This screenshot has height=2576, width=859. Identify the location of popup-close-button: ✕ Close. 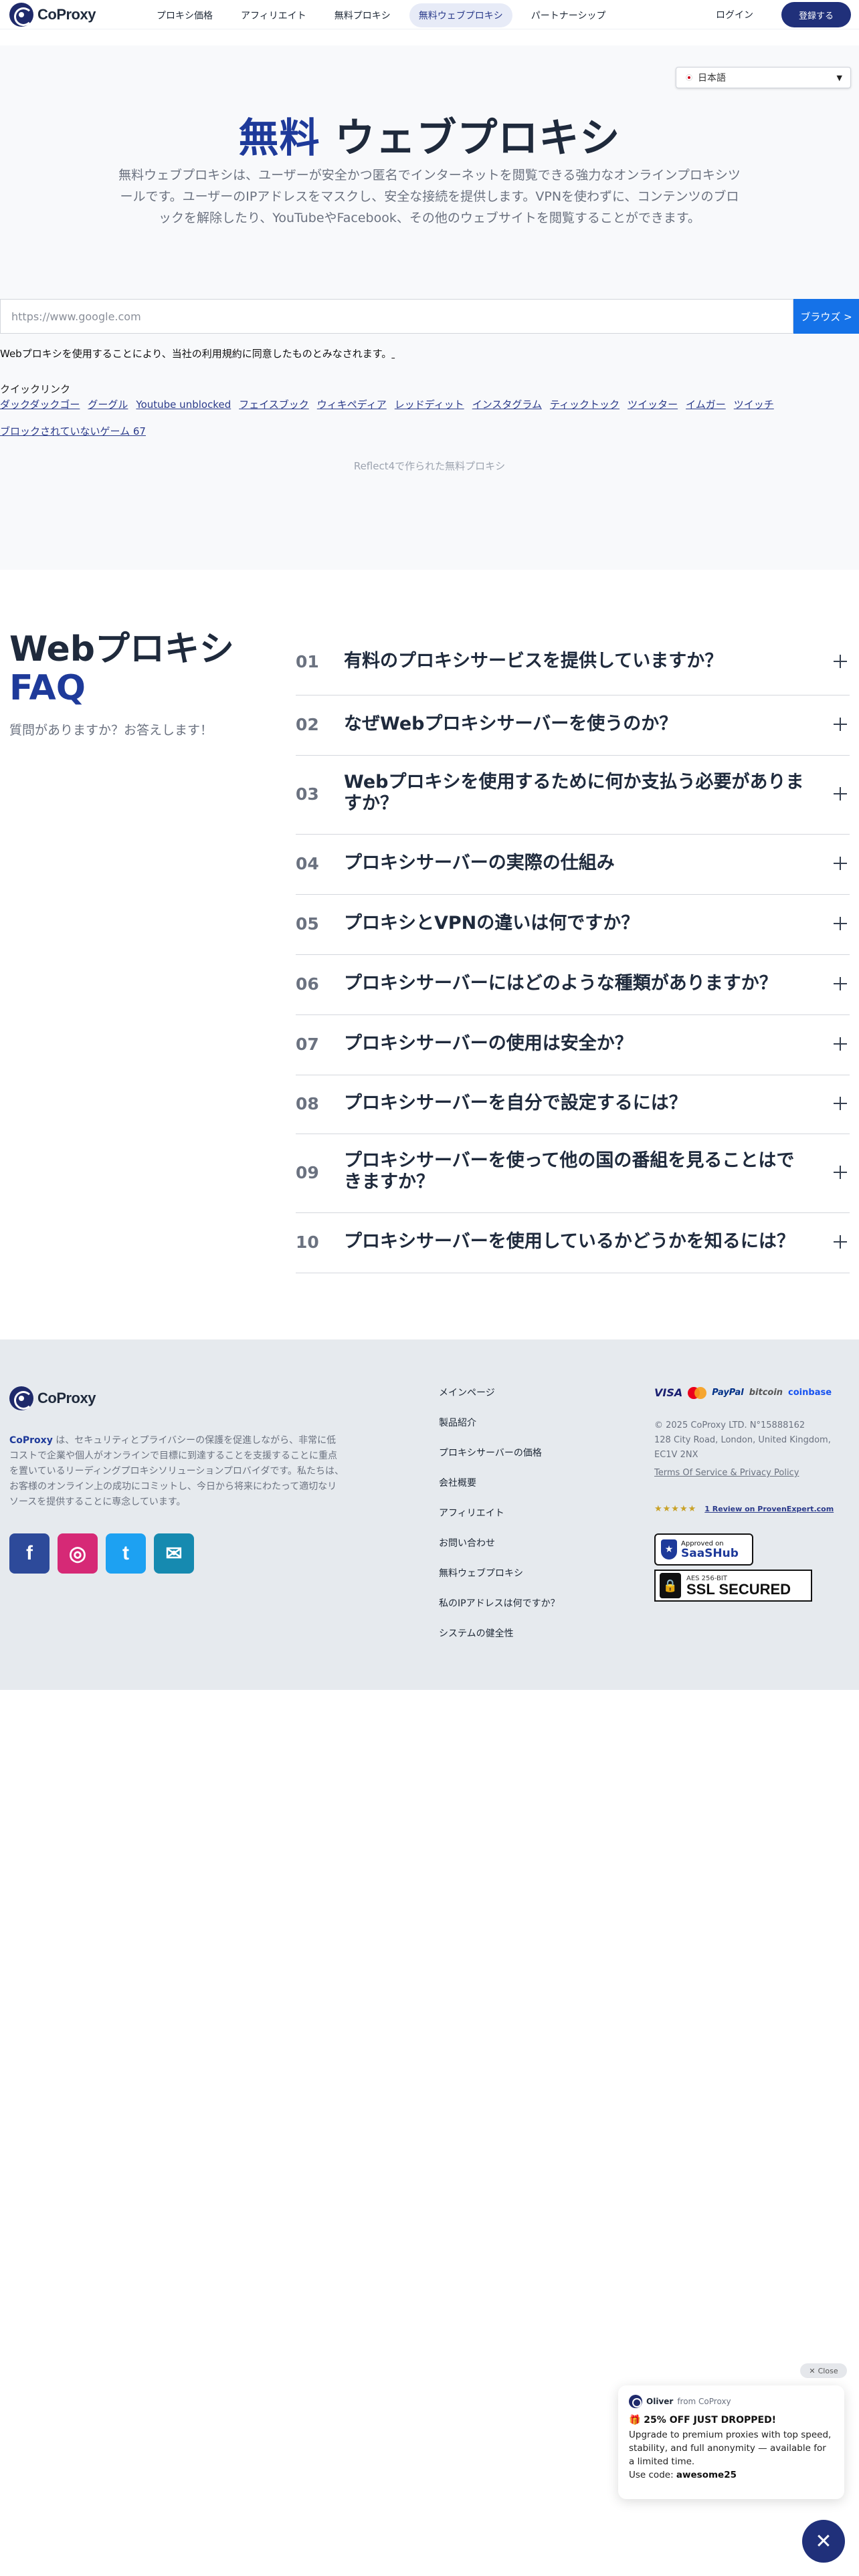
(823, 2370).